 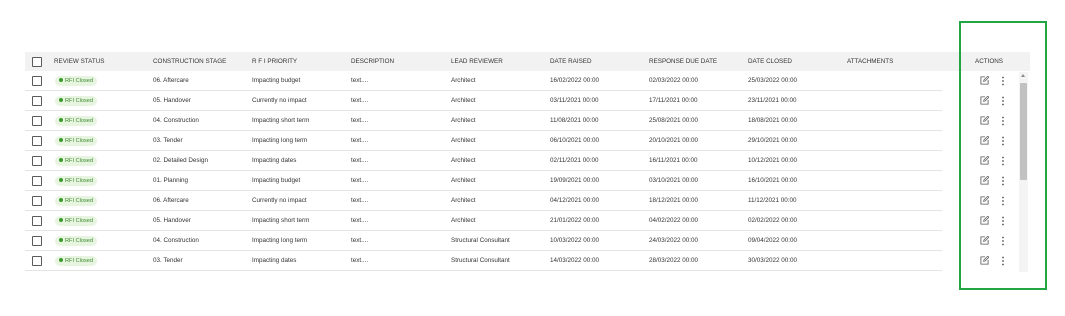 What do you see at coordinates (772, 100) in the screenshot?
I see `cell-date-closed: 23/11/2021 00:00` at bounding box center [772, 100].